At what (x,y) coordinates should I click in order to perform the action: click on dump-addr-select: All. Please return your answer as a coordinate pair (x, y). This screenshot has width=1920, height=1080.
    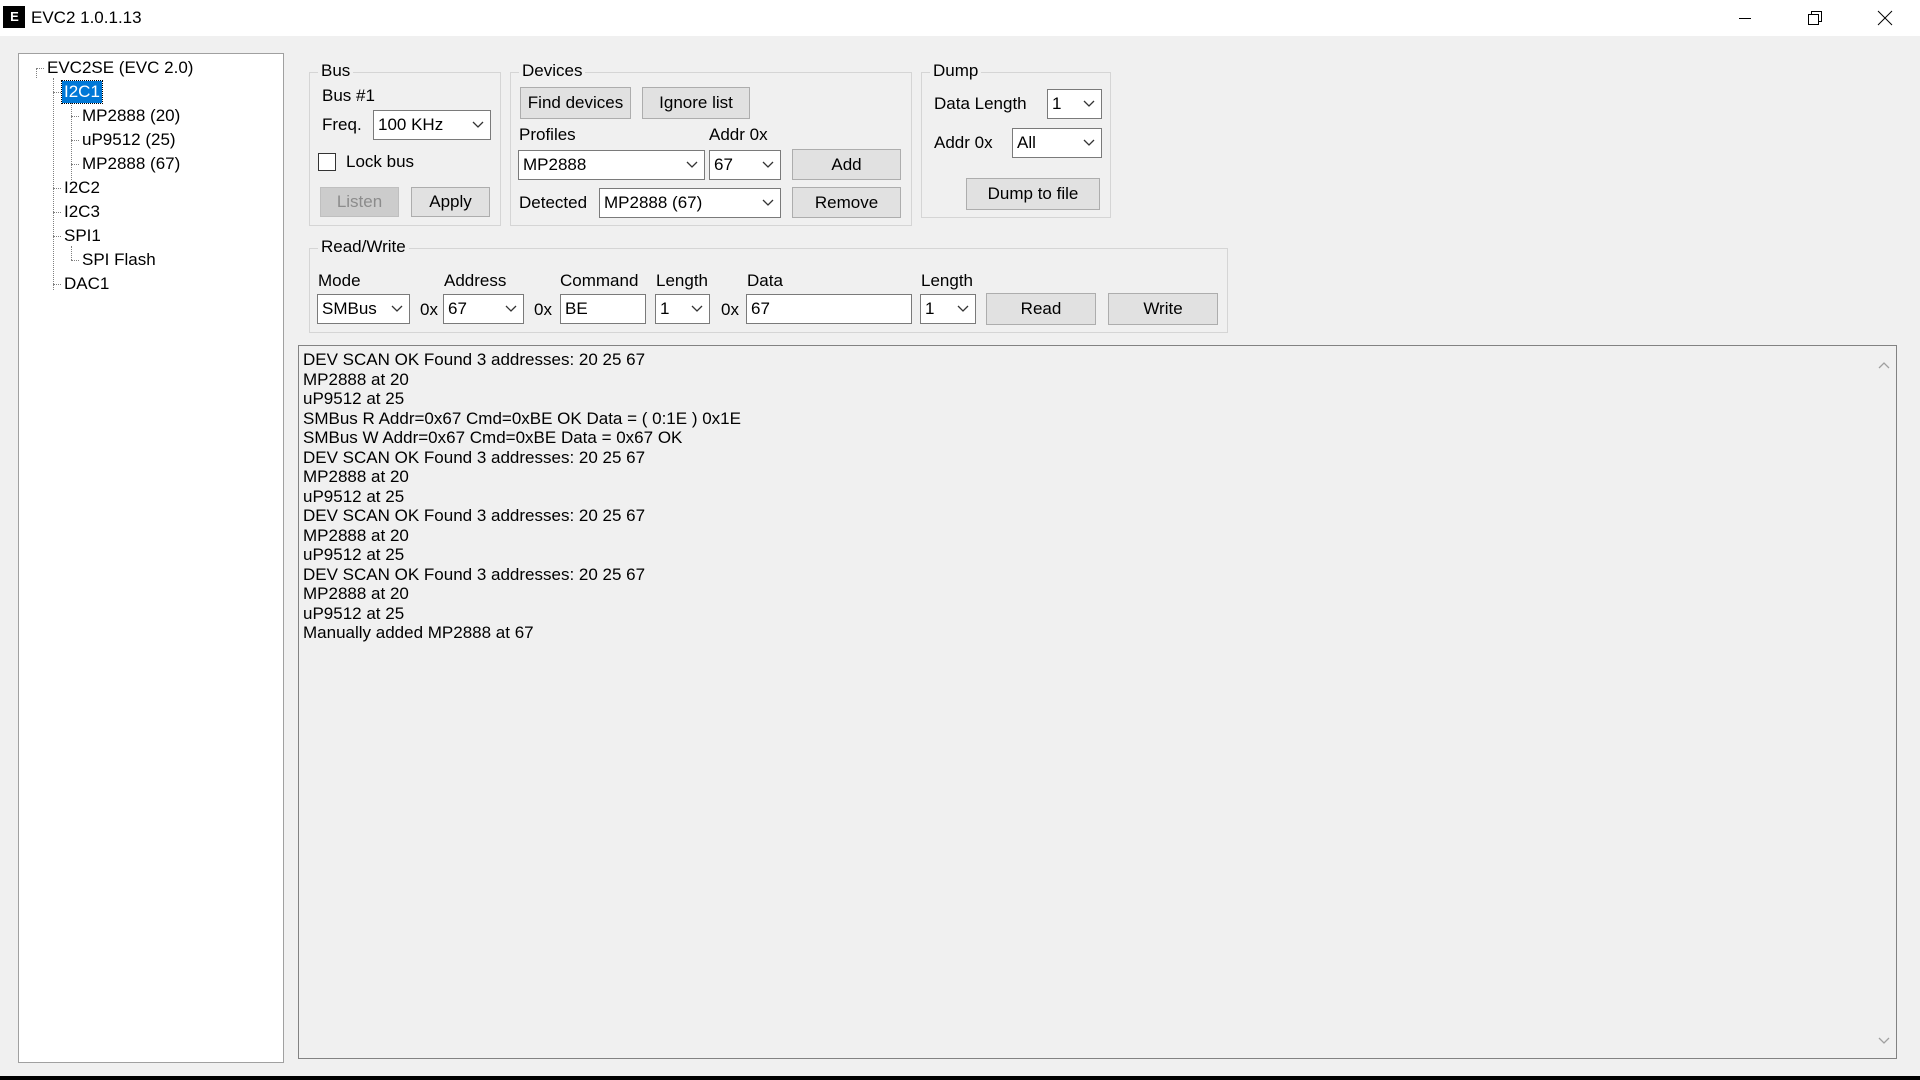
    Looking at the image, I should click on (1057, 143).